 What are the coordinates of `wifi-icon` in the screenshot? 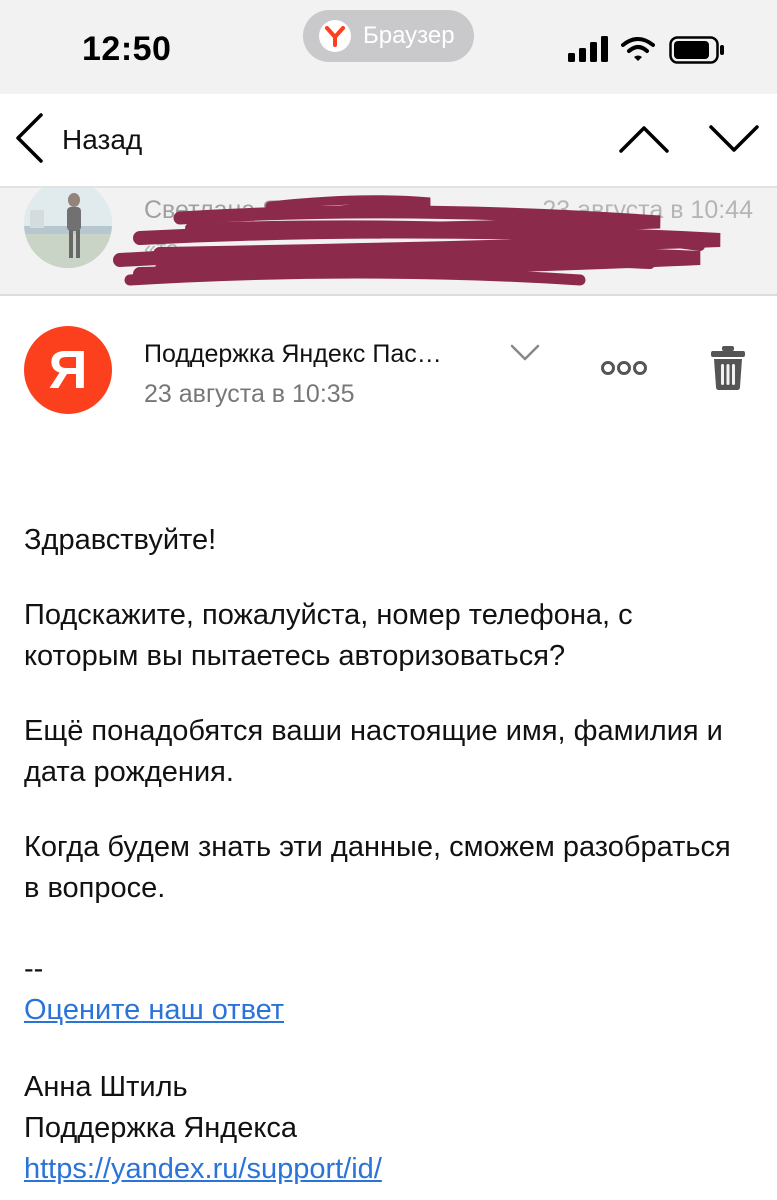 It's located at (638, 51).